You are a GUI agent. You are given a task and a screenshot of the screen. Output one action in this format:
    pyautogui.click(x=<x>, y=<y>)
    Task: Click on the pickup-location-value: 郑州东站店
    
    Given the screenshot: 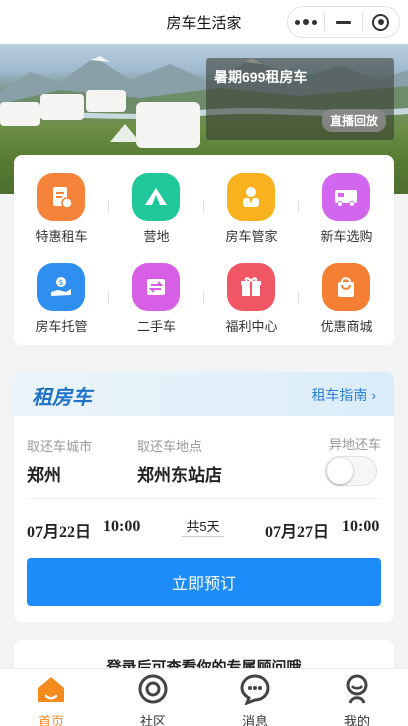 What is the action you would take?
    pyautogui.click(x=179, y=473)
    